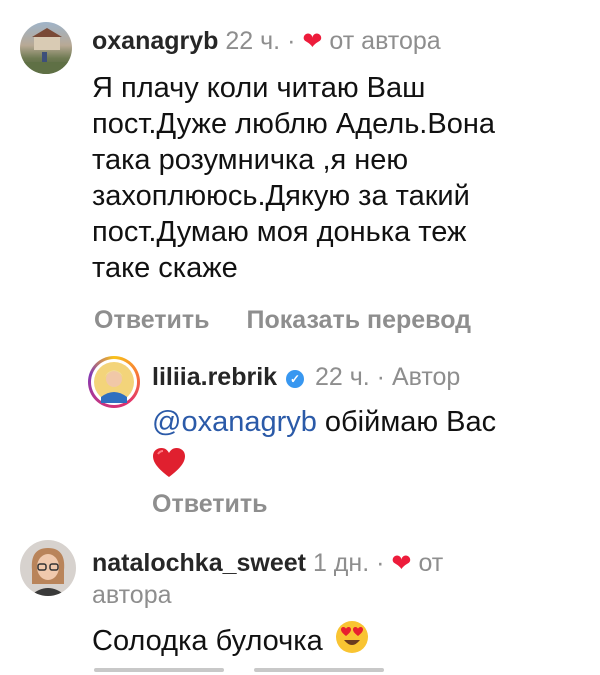 This screenshot has height=675, width=600. Describe the element at coordinates (385, 41) in the screenshot. I see `liked-by-author-label: от автора` at that location.